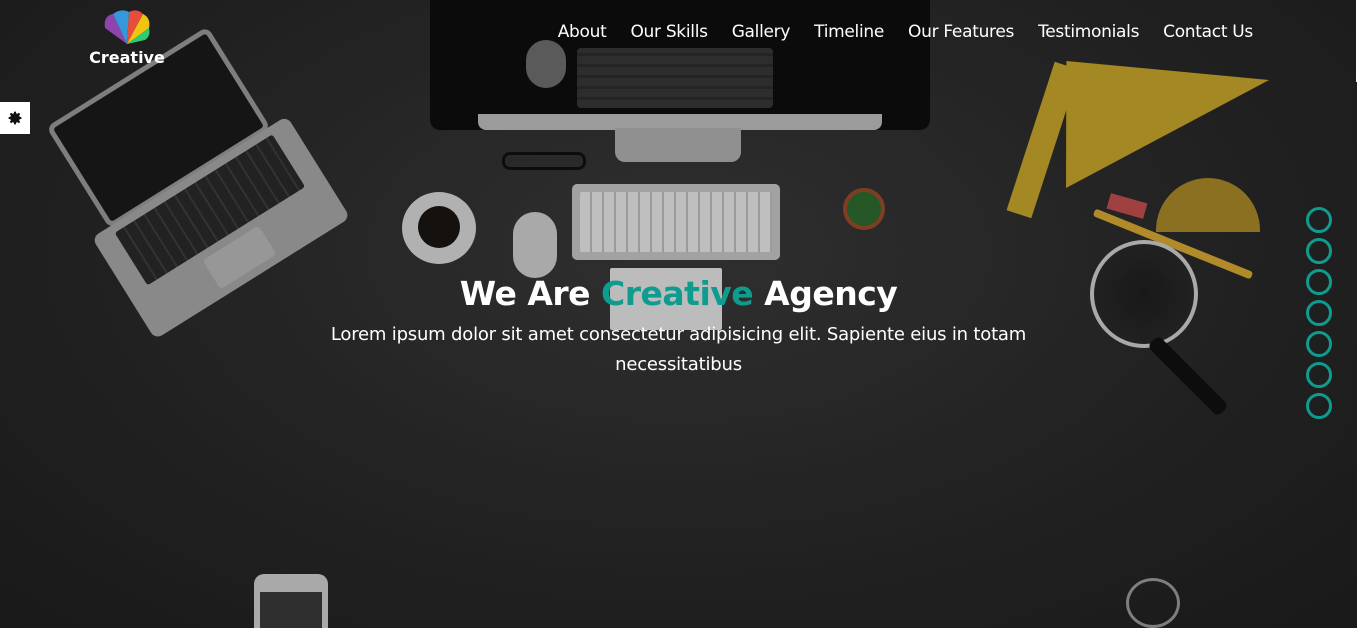 The width and height of the screenshot is (1357, 628). I want to click on hero-headline: We Are Creative Agency, so click(678, 293).